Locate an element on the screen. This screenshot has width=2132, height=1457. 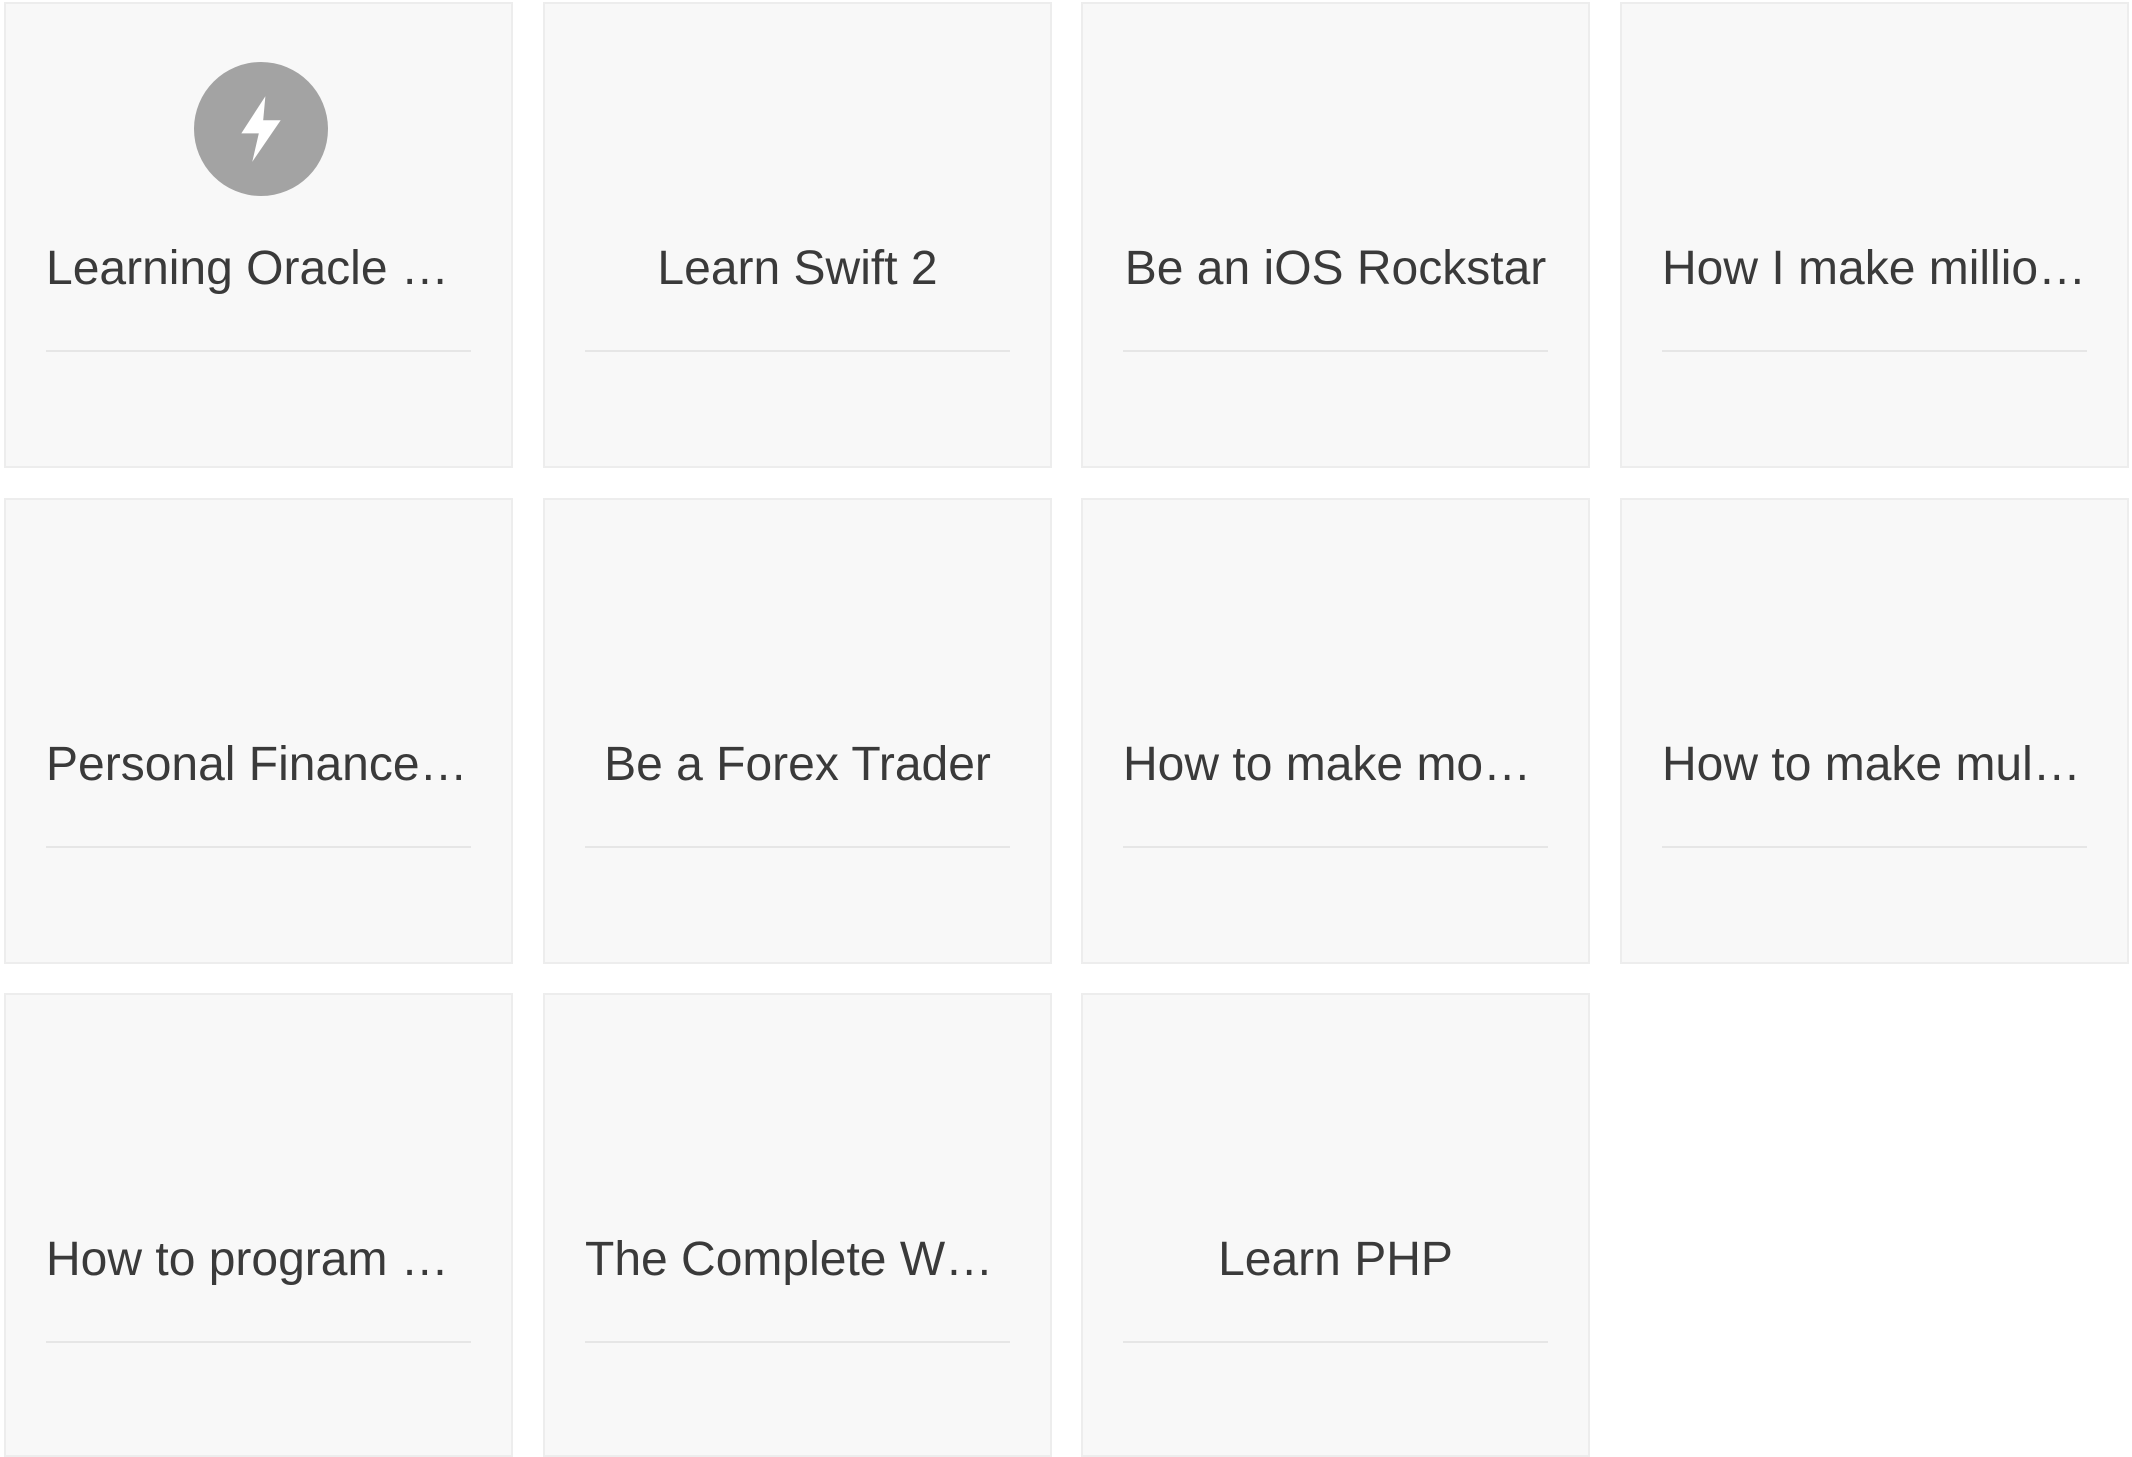
course-title: Learn PHP is located at coordinates (1335, 1259).